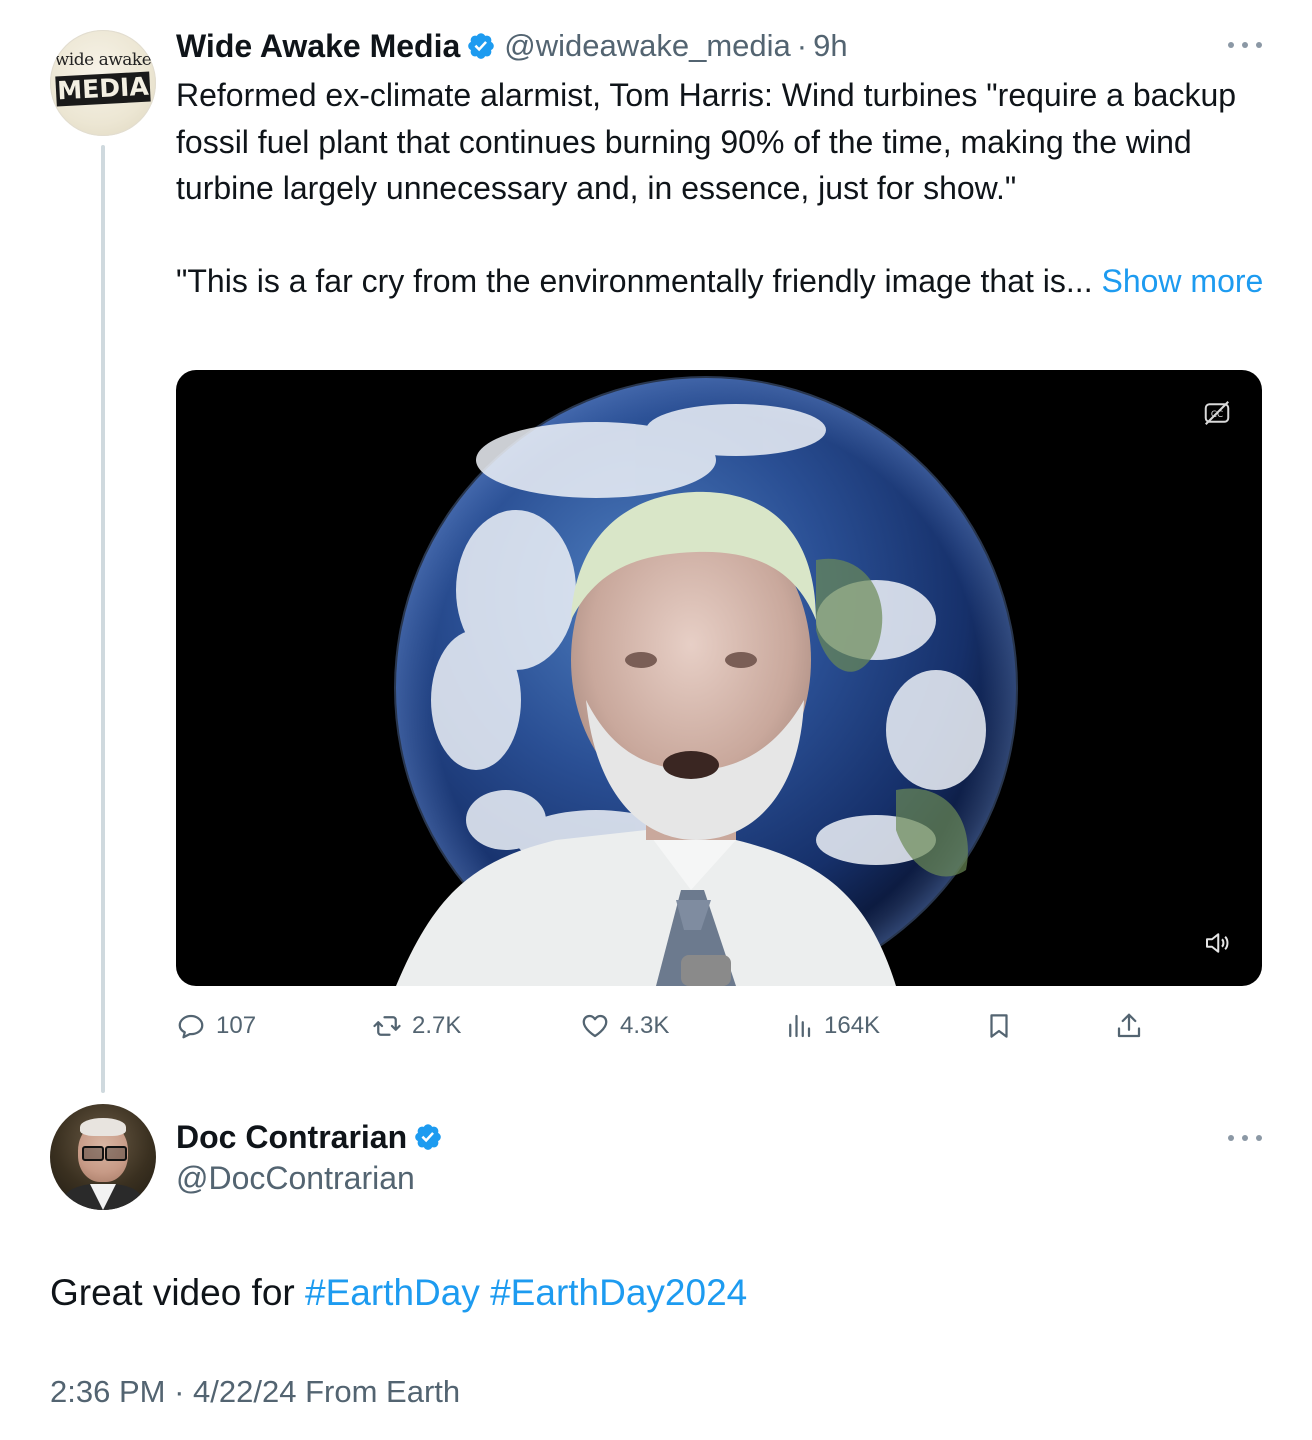 Image resolution: width=1312 pixels, height=1440 pixels. Describe the element at coordinates (244, 1391) in the screenshot. I see `reply-date: 4/22/24` at that location.